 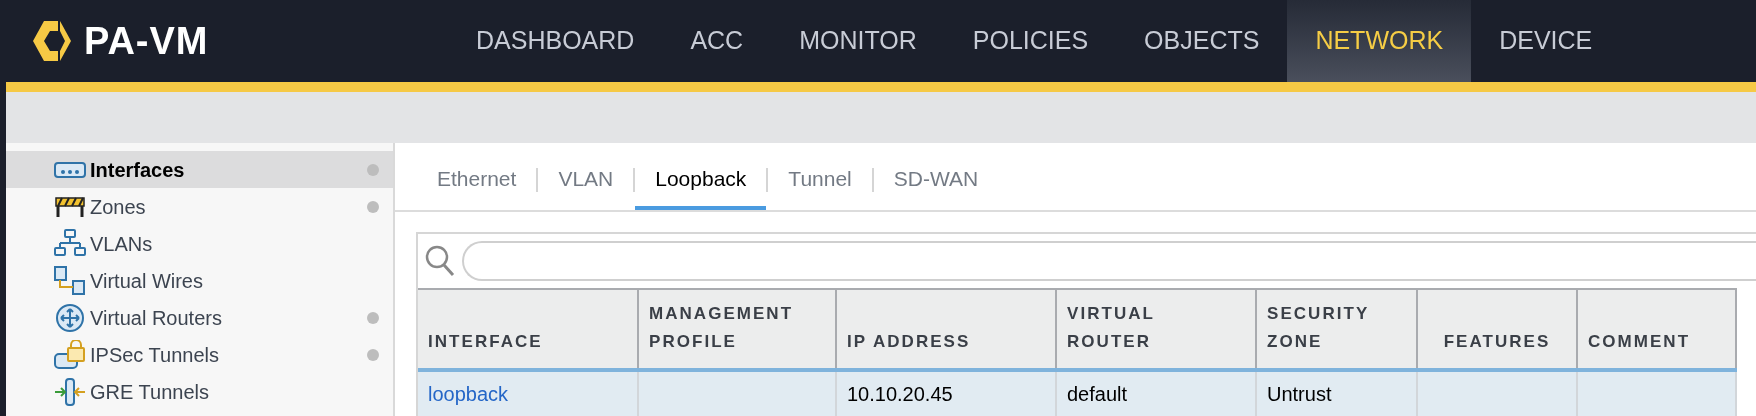 I want to click on nav-tab: DASHBOARD, so click(x=555, y=41).